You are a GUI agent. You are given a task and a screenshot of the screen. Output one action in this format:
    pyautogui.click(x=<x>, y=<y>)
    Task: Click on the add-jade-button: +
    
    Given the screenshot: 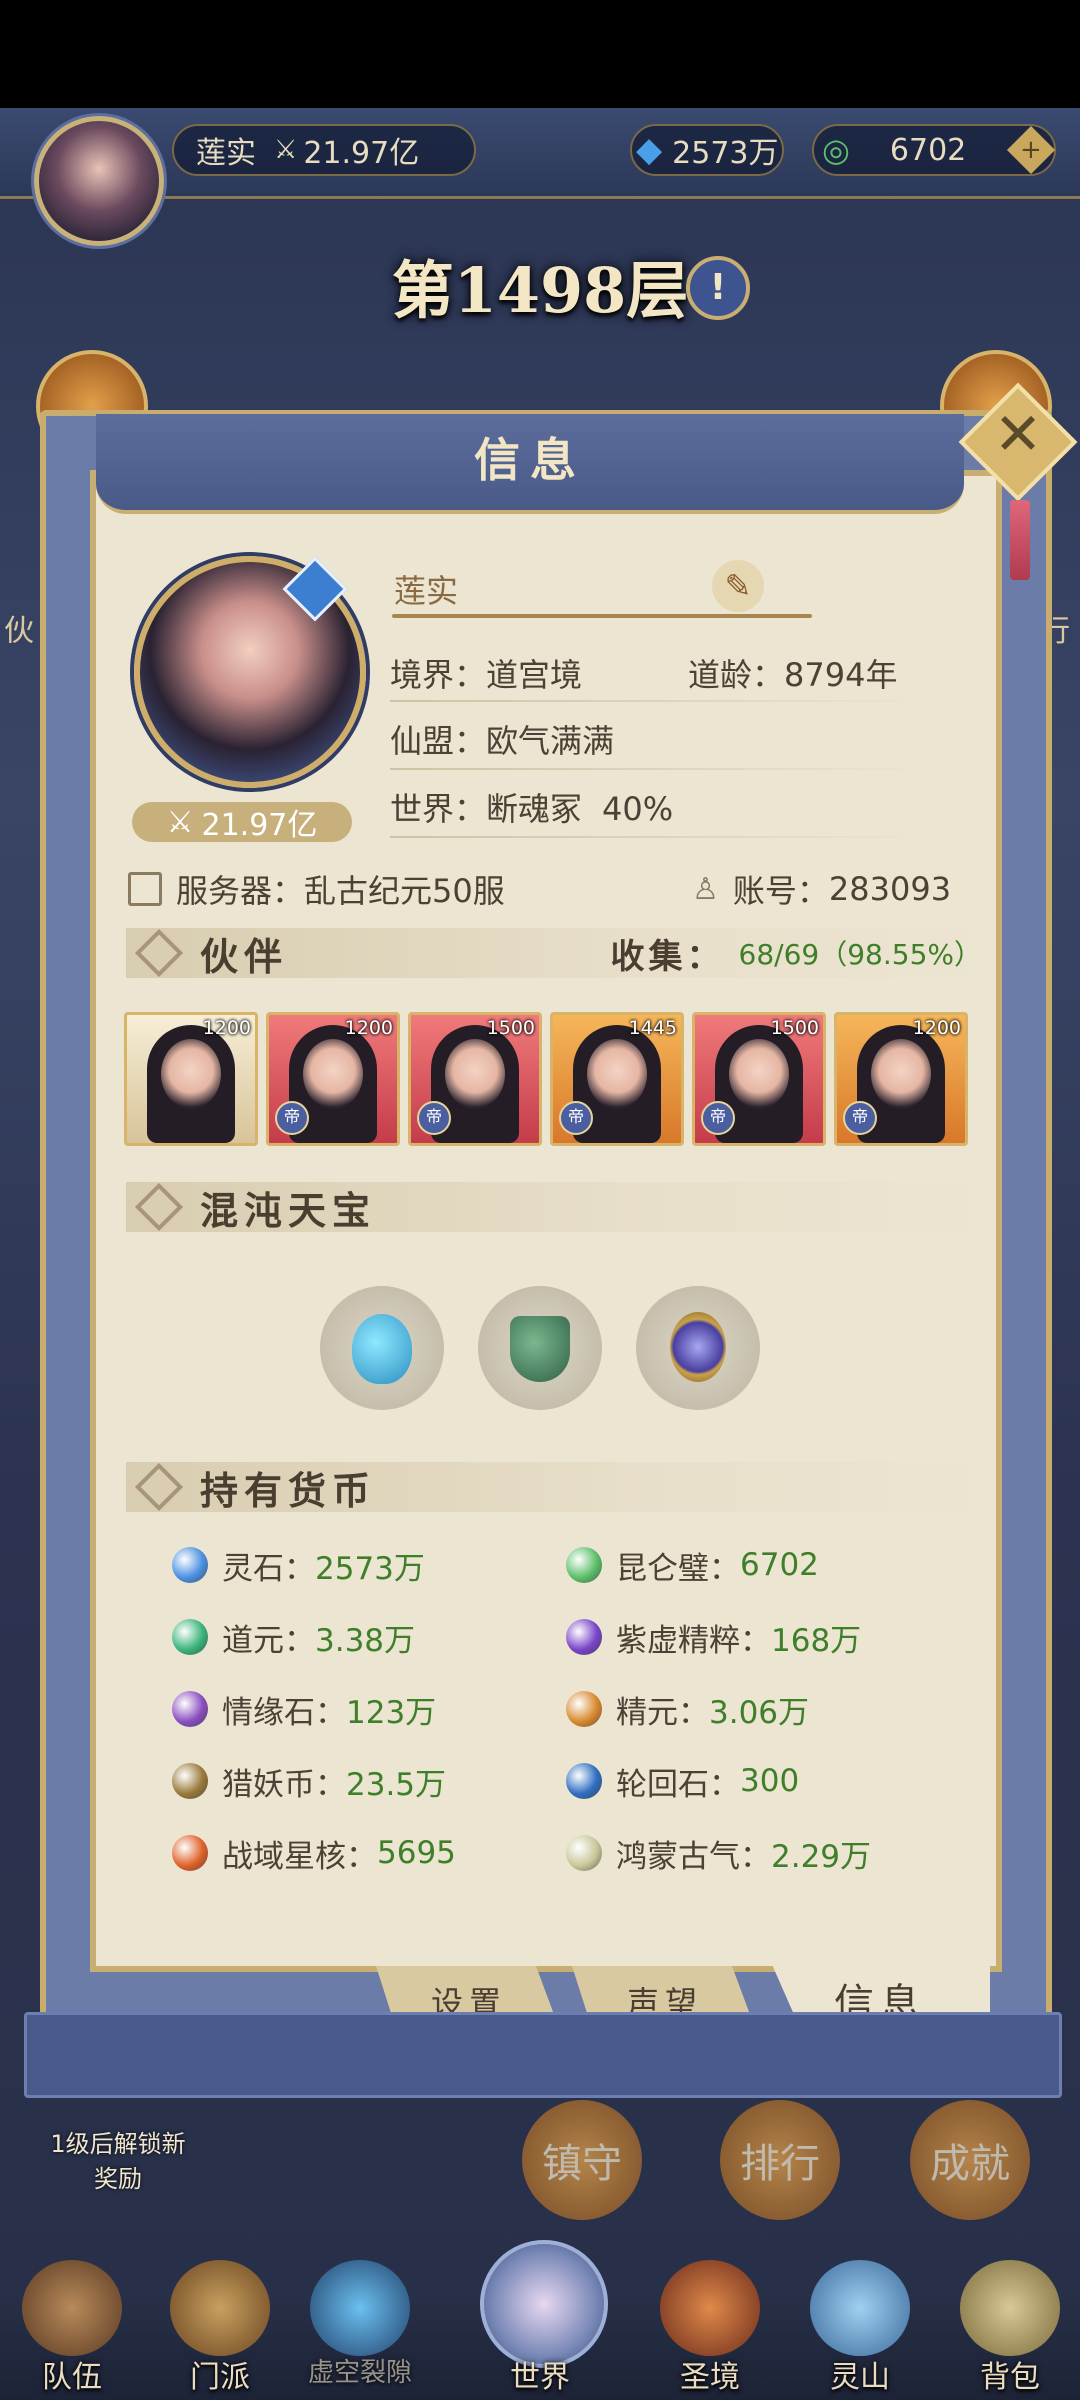 What is the action you would take?
    pyautogui.click(x=1031, y=150)
    